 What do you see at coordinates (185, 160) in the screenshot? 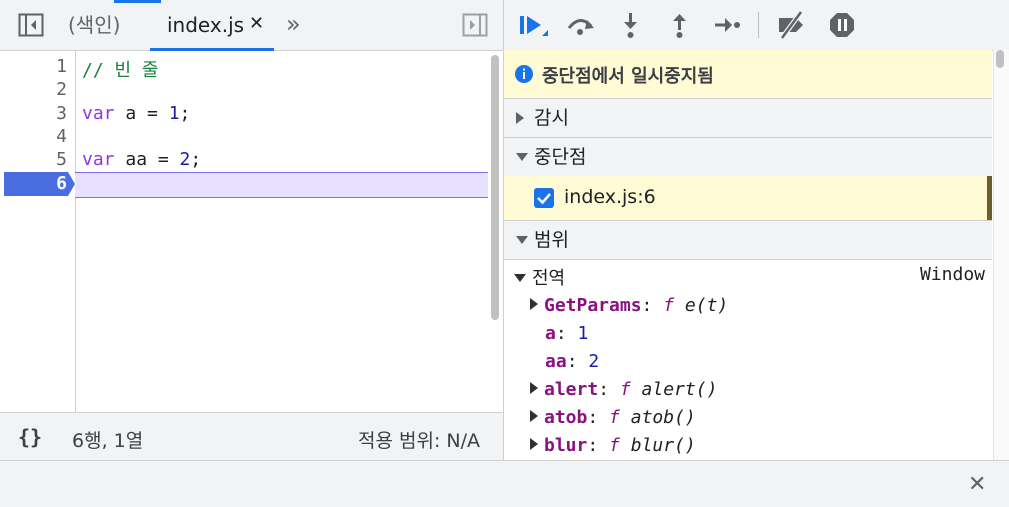
I see `code-token: 2` at bounding box center [185, 160].